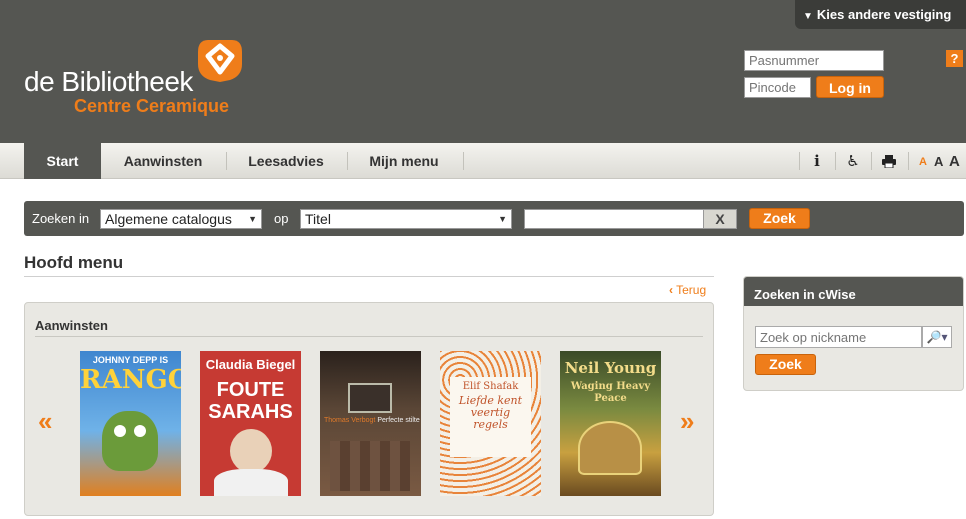  Describe the element at coordinates (108, 81) in the screenshot. I see `logo-title: de Bibliotheek` at that location.